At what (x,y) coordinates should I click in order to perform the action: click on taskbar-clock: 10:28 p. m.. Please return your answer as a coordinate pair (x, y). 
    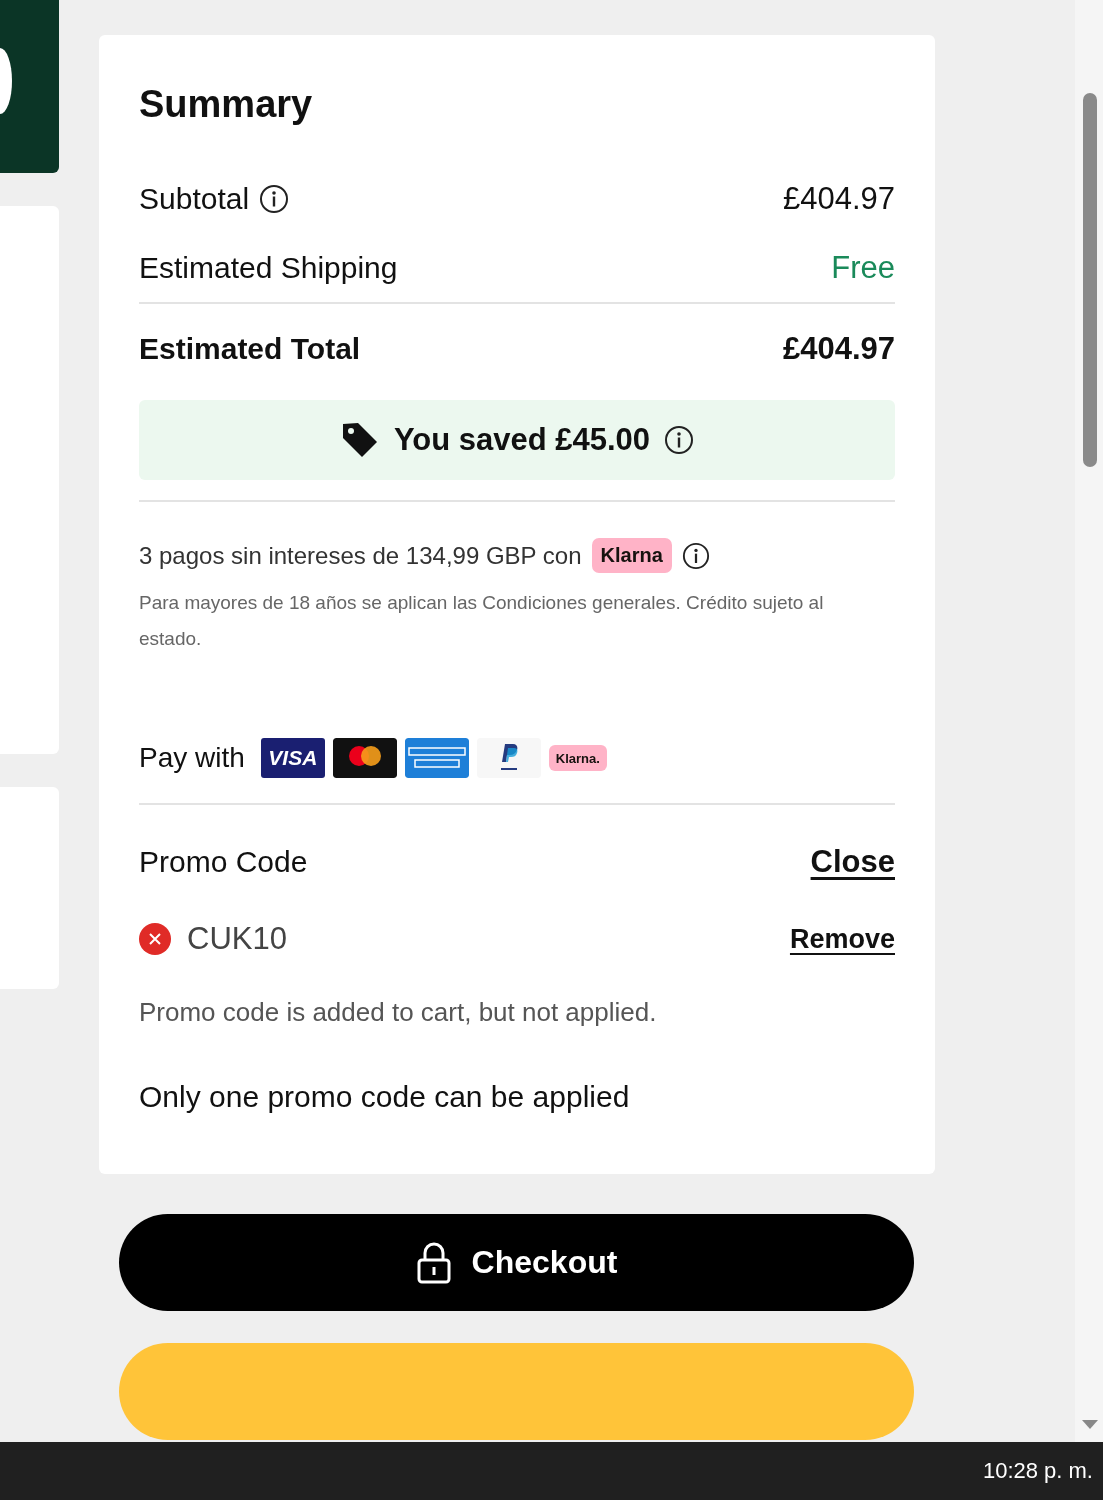
    Looking at the image, I should click on (1037, 1471).